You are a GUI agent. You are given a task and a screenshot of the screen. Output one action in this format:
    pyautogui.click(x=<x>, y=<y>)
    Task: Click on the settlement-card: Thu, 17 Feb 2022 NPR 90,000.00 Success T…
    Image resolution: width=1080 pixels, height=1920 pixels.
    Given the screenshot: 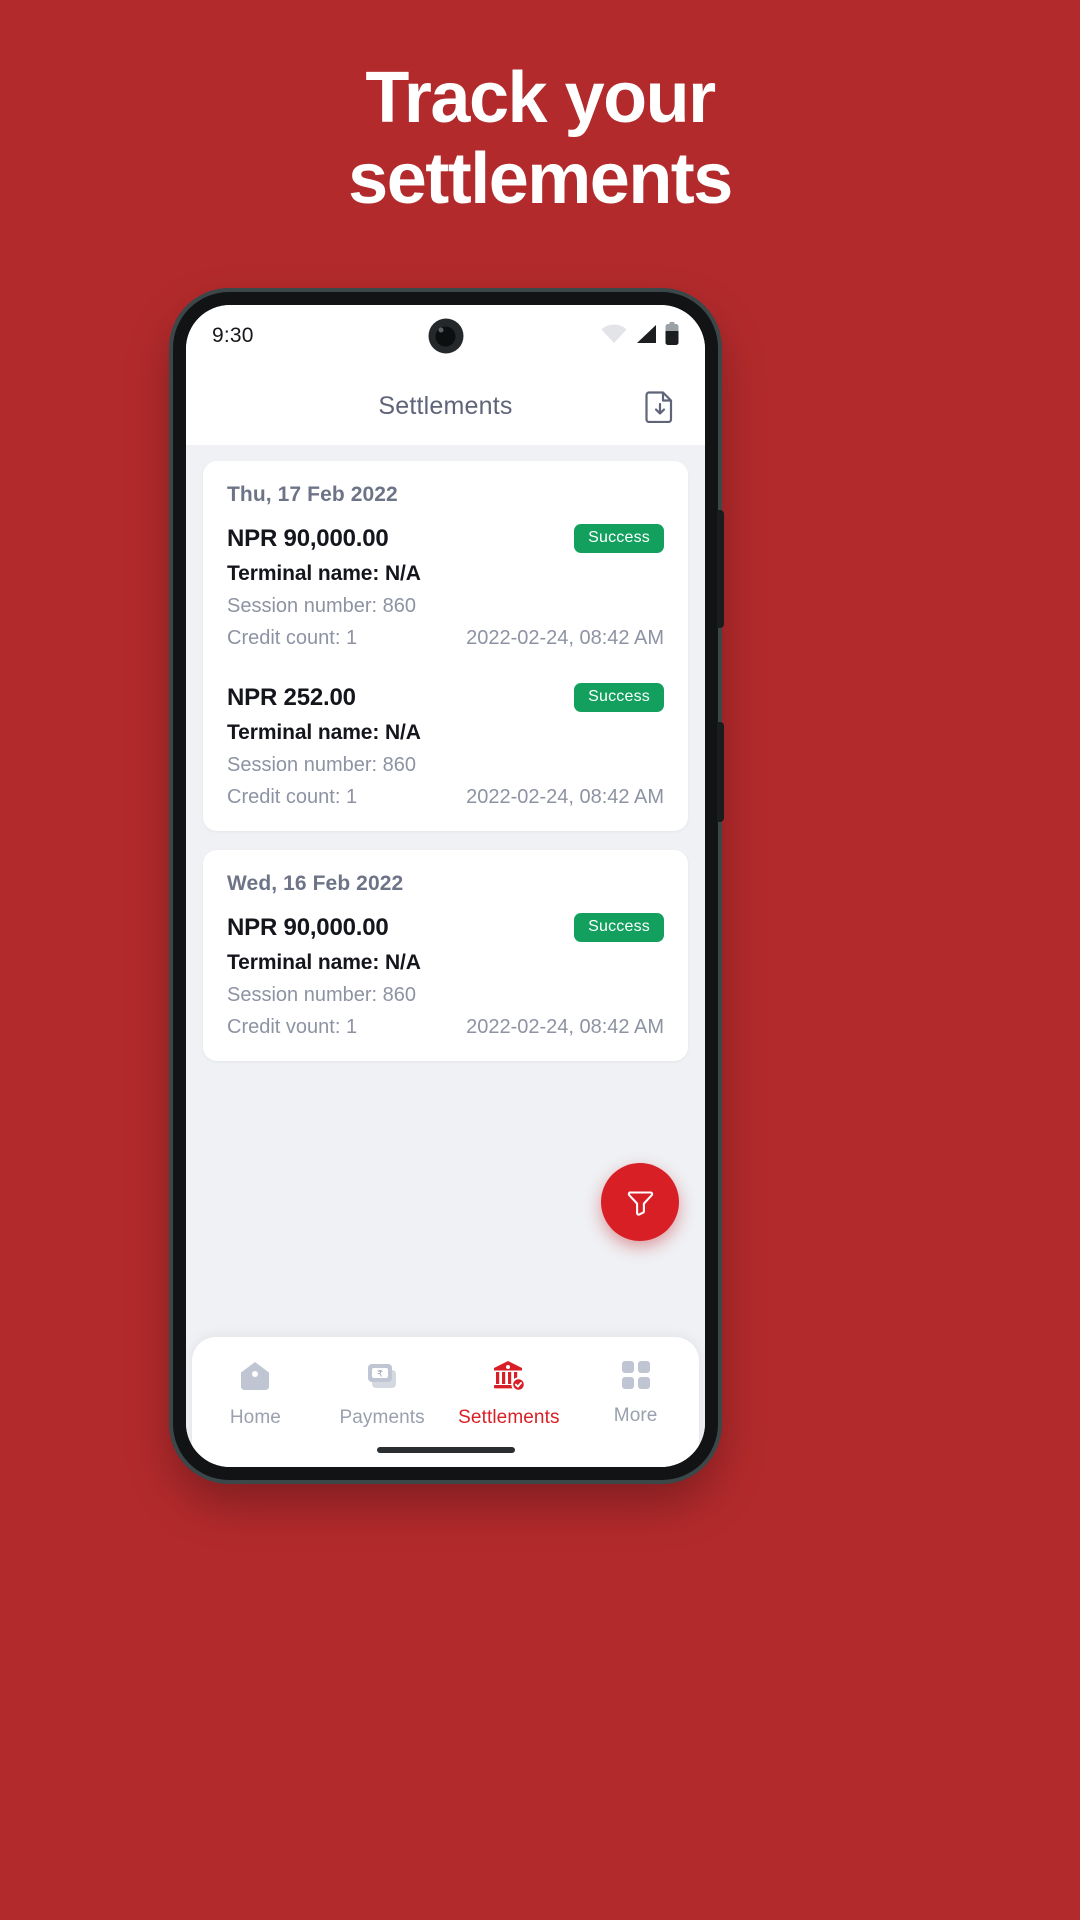 What is the action you would take?
    pyautogui.click(x=445, y=646)
    